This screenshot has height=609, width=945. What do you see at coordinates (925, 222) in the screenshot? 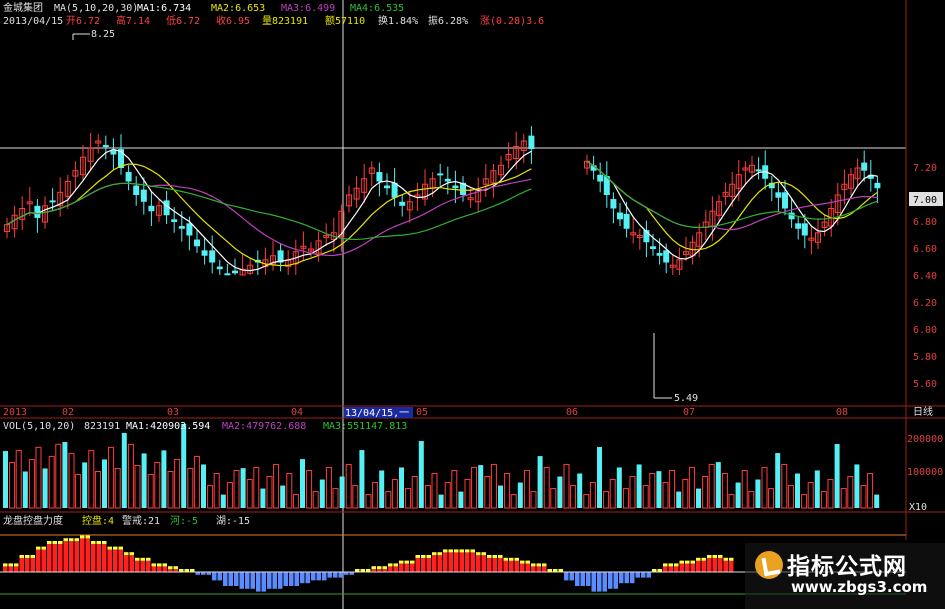
I see `price-tick: 6.80` at bounding box center [925, 222].